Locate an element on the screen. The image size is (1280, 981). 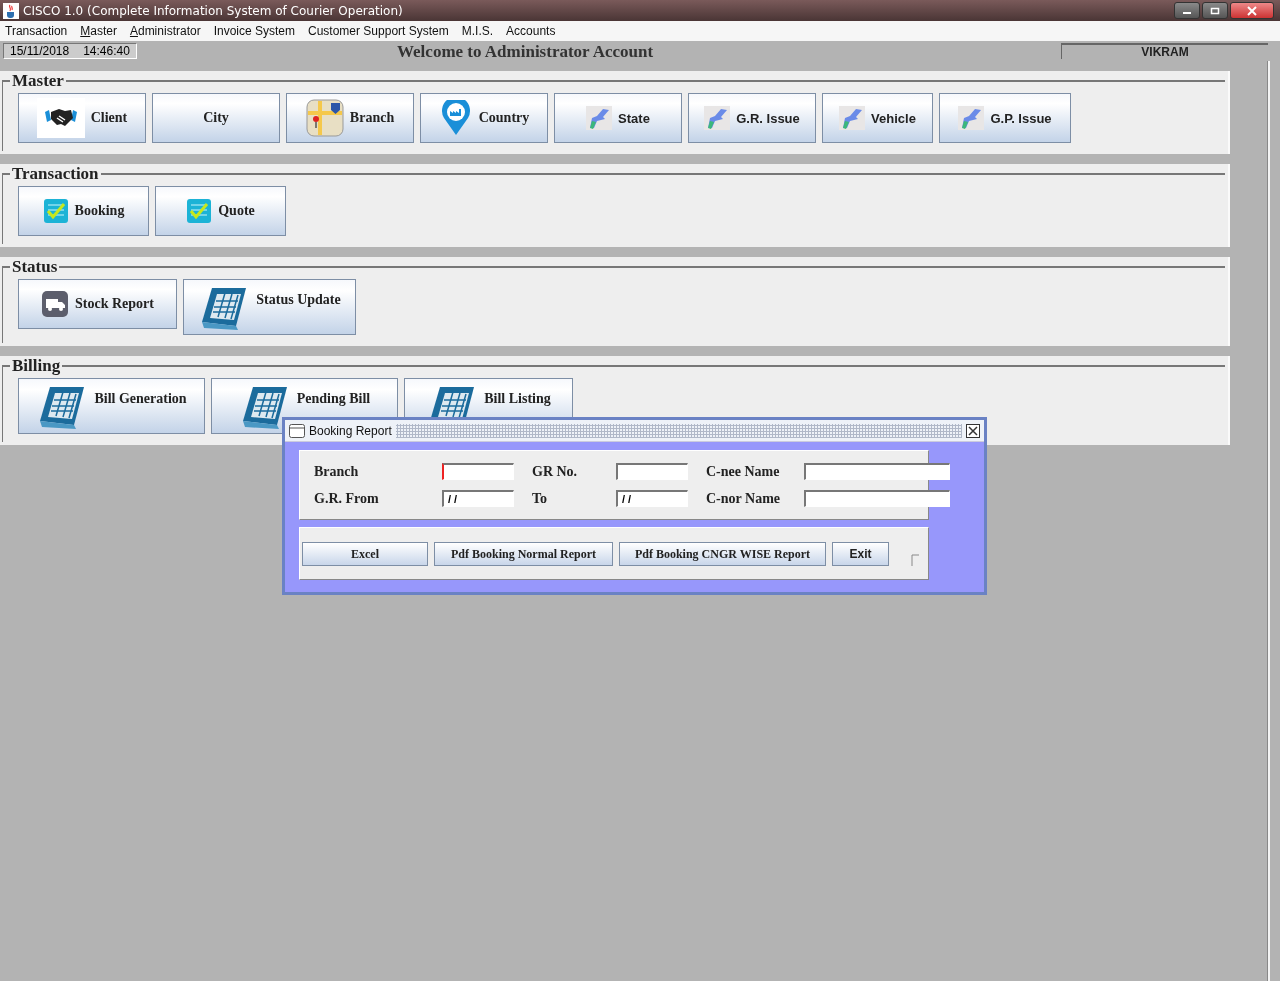
dialog-button: Exit is located at coordinates (860, 554).